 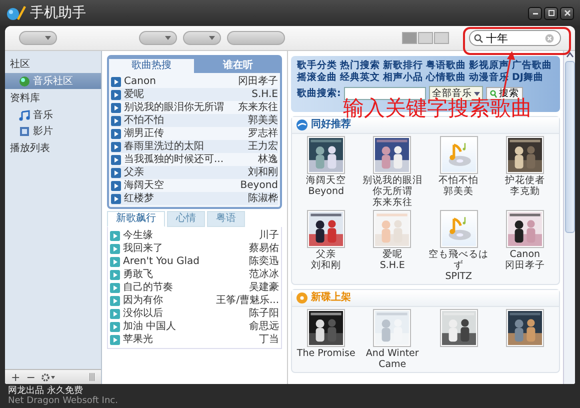 What do you see at coordinates (184, 172) in the screenshot?
I see `song-title: 父亲` at bounding box center [184, 172].